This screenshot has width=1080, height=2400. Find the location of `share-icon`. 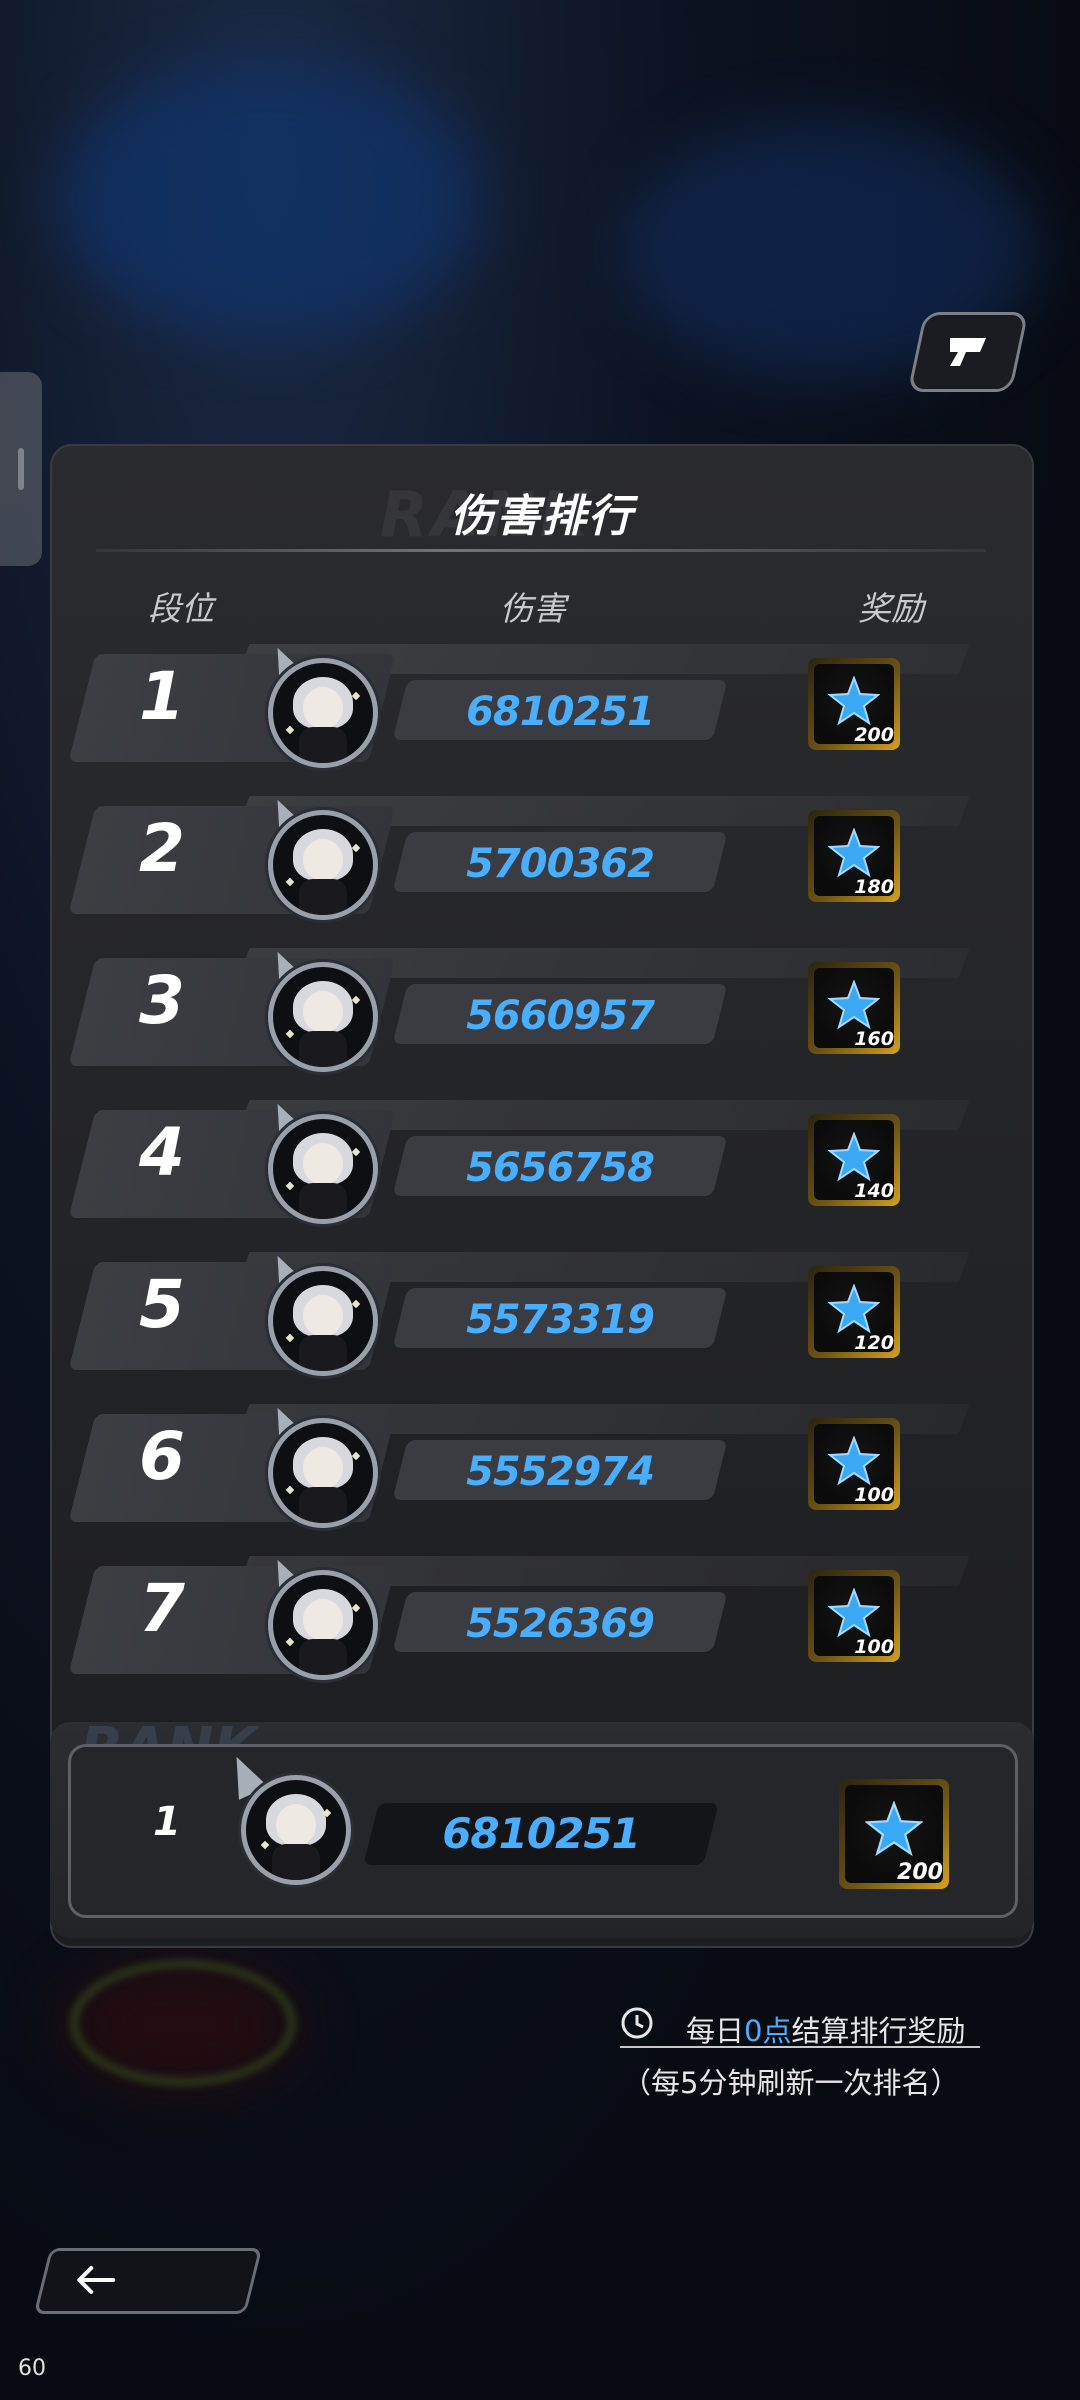

share-icon is located at coordinates (968, 352).